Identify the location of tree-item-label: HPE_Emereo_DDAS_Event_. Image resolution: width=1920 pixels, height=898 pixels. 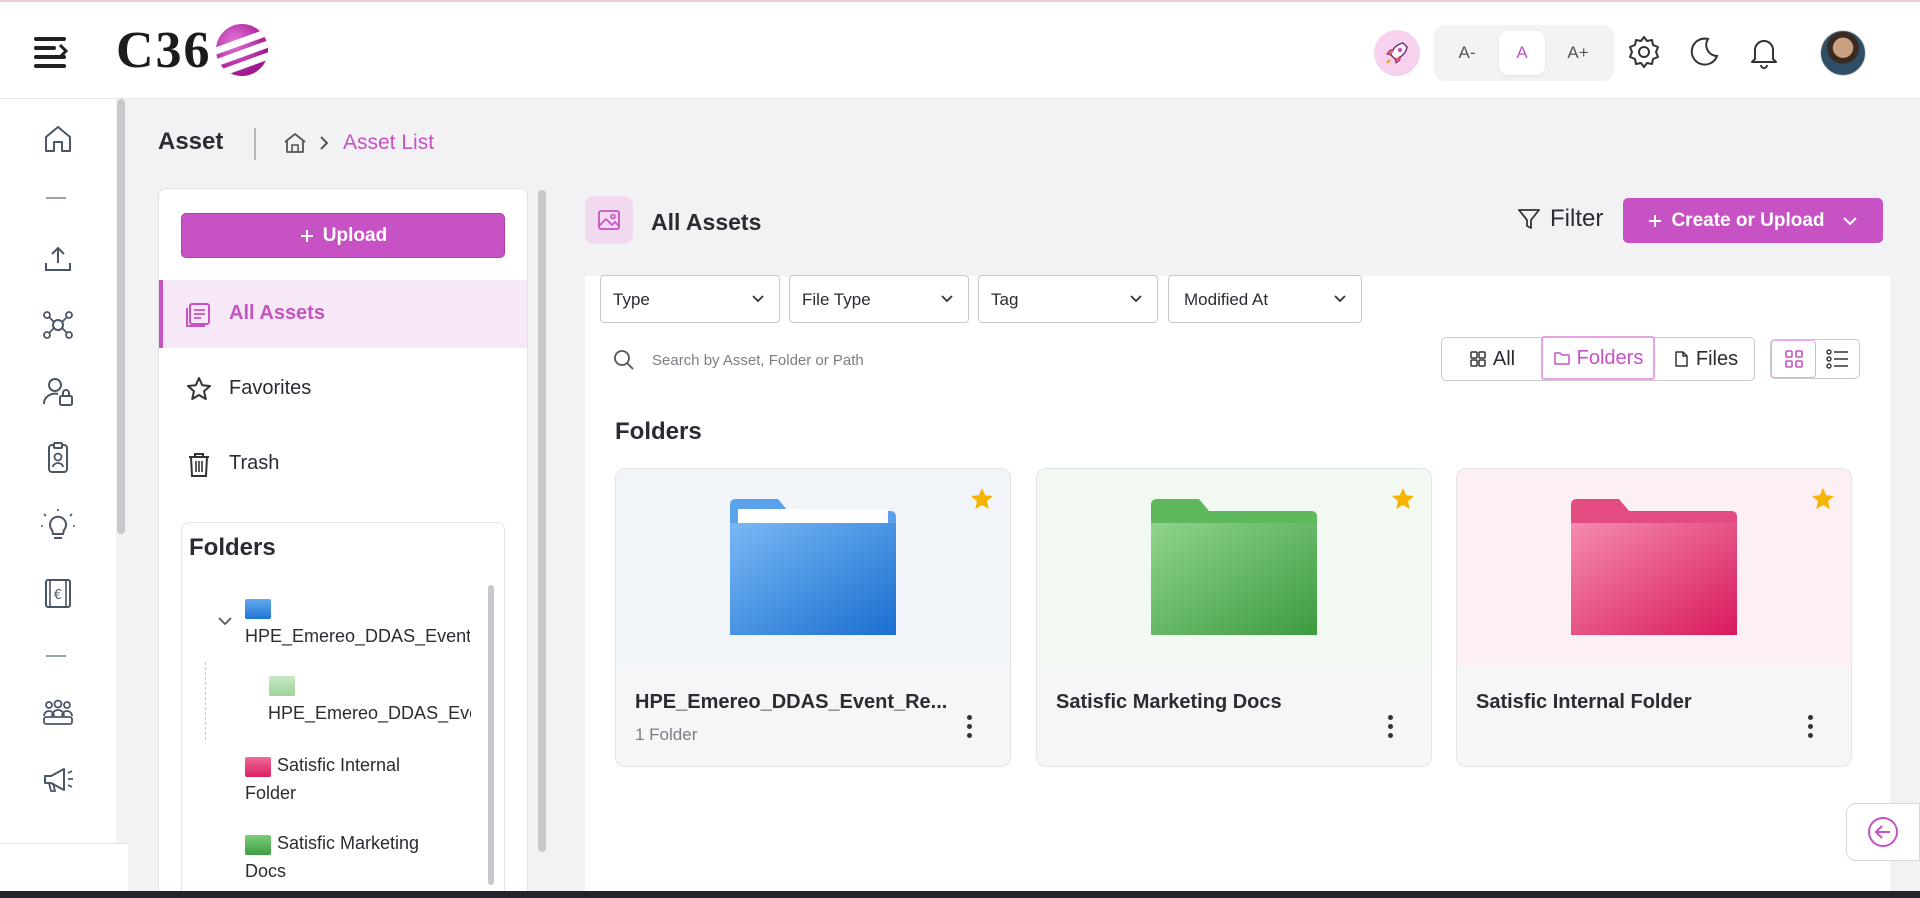
(357, 636).